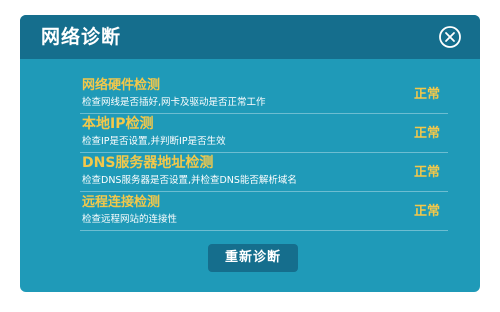 The width and height of the screenshot is (500, 312). Describe the element at coordinates (81, 37) in the screenshot. I see `dialog-title: 网络诊断` at that location.